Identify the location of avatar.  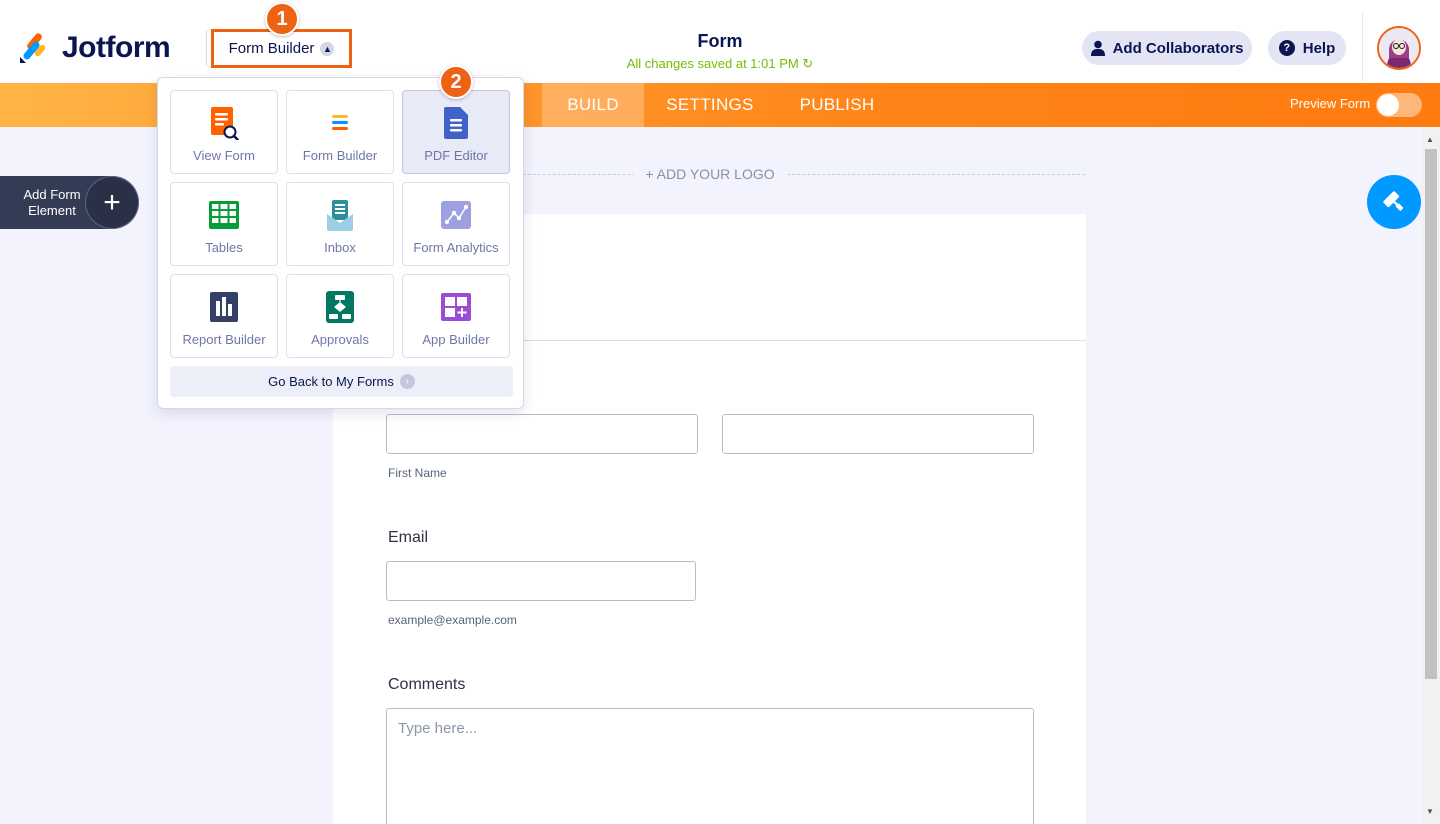
(1399, 48).